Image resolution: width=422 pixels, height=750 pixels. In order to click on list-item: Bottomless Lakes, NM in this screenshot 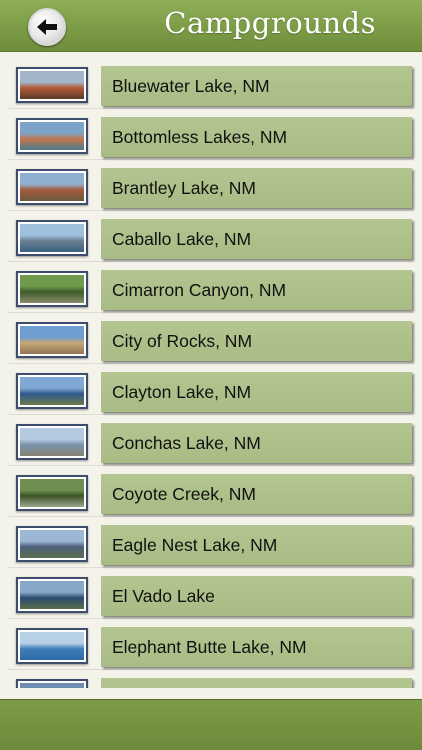, I will do `click(211, 134)`.